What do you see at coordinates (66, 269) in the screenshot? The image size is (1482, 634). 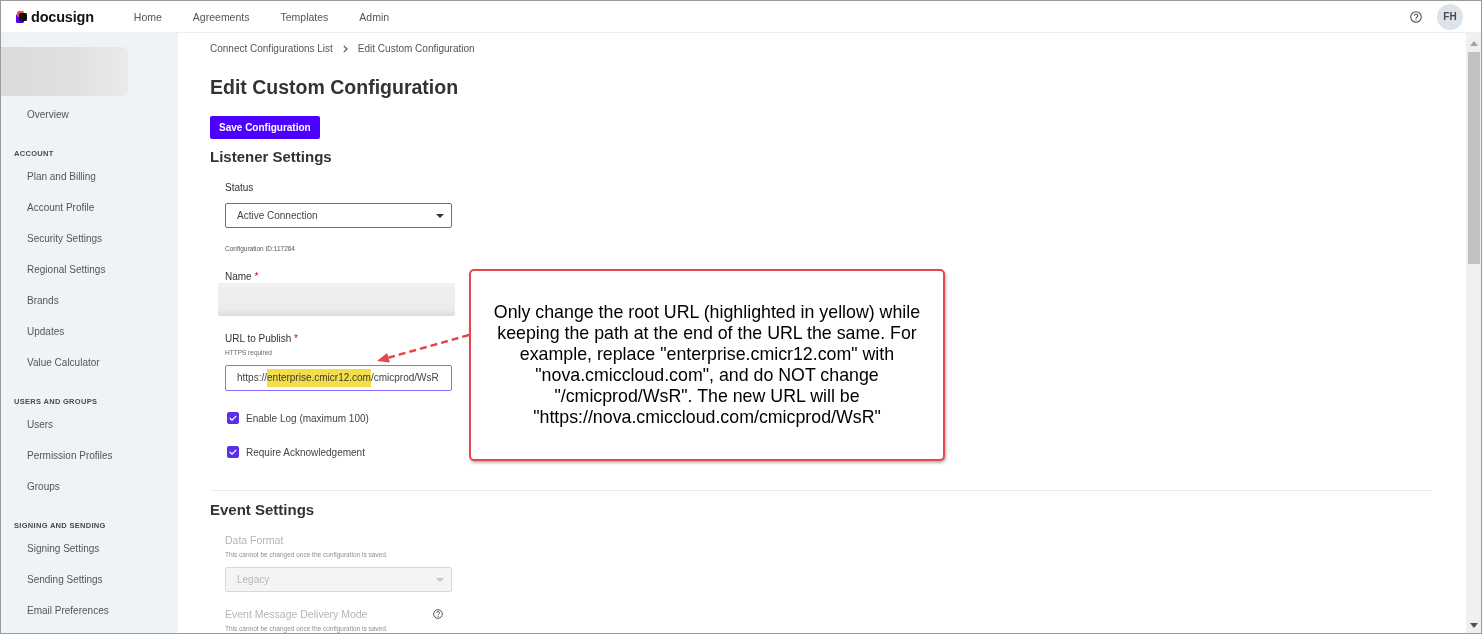 I see `sidebar-item: Regional Settings` at bounding box center [66, 269].